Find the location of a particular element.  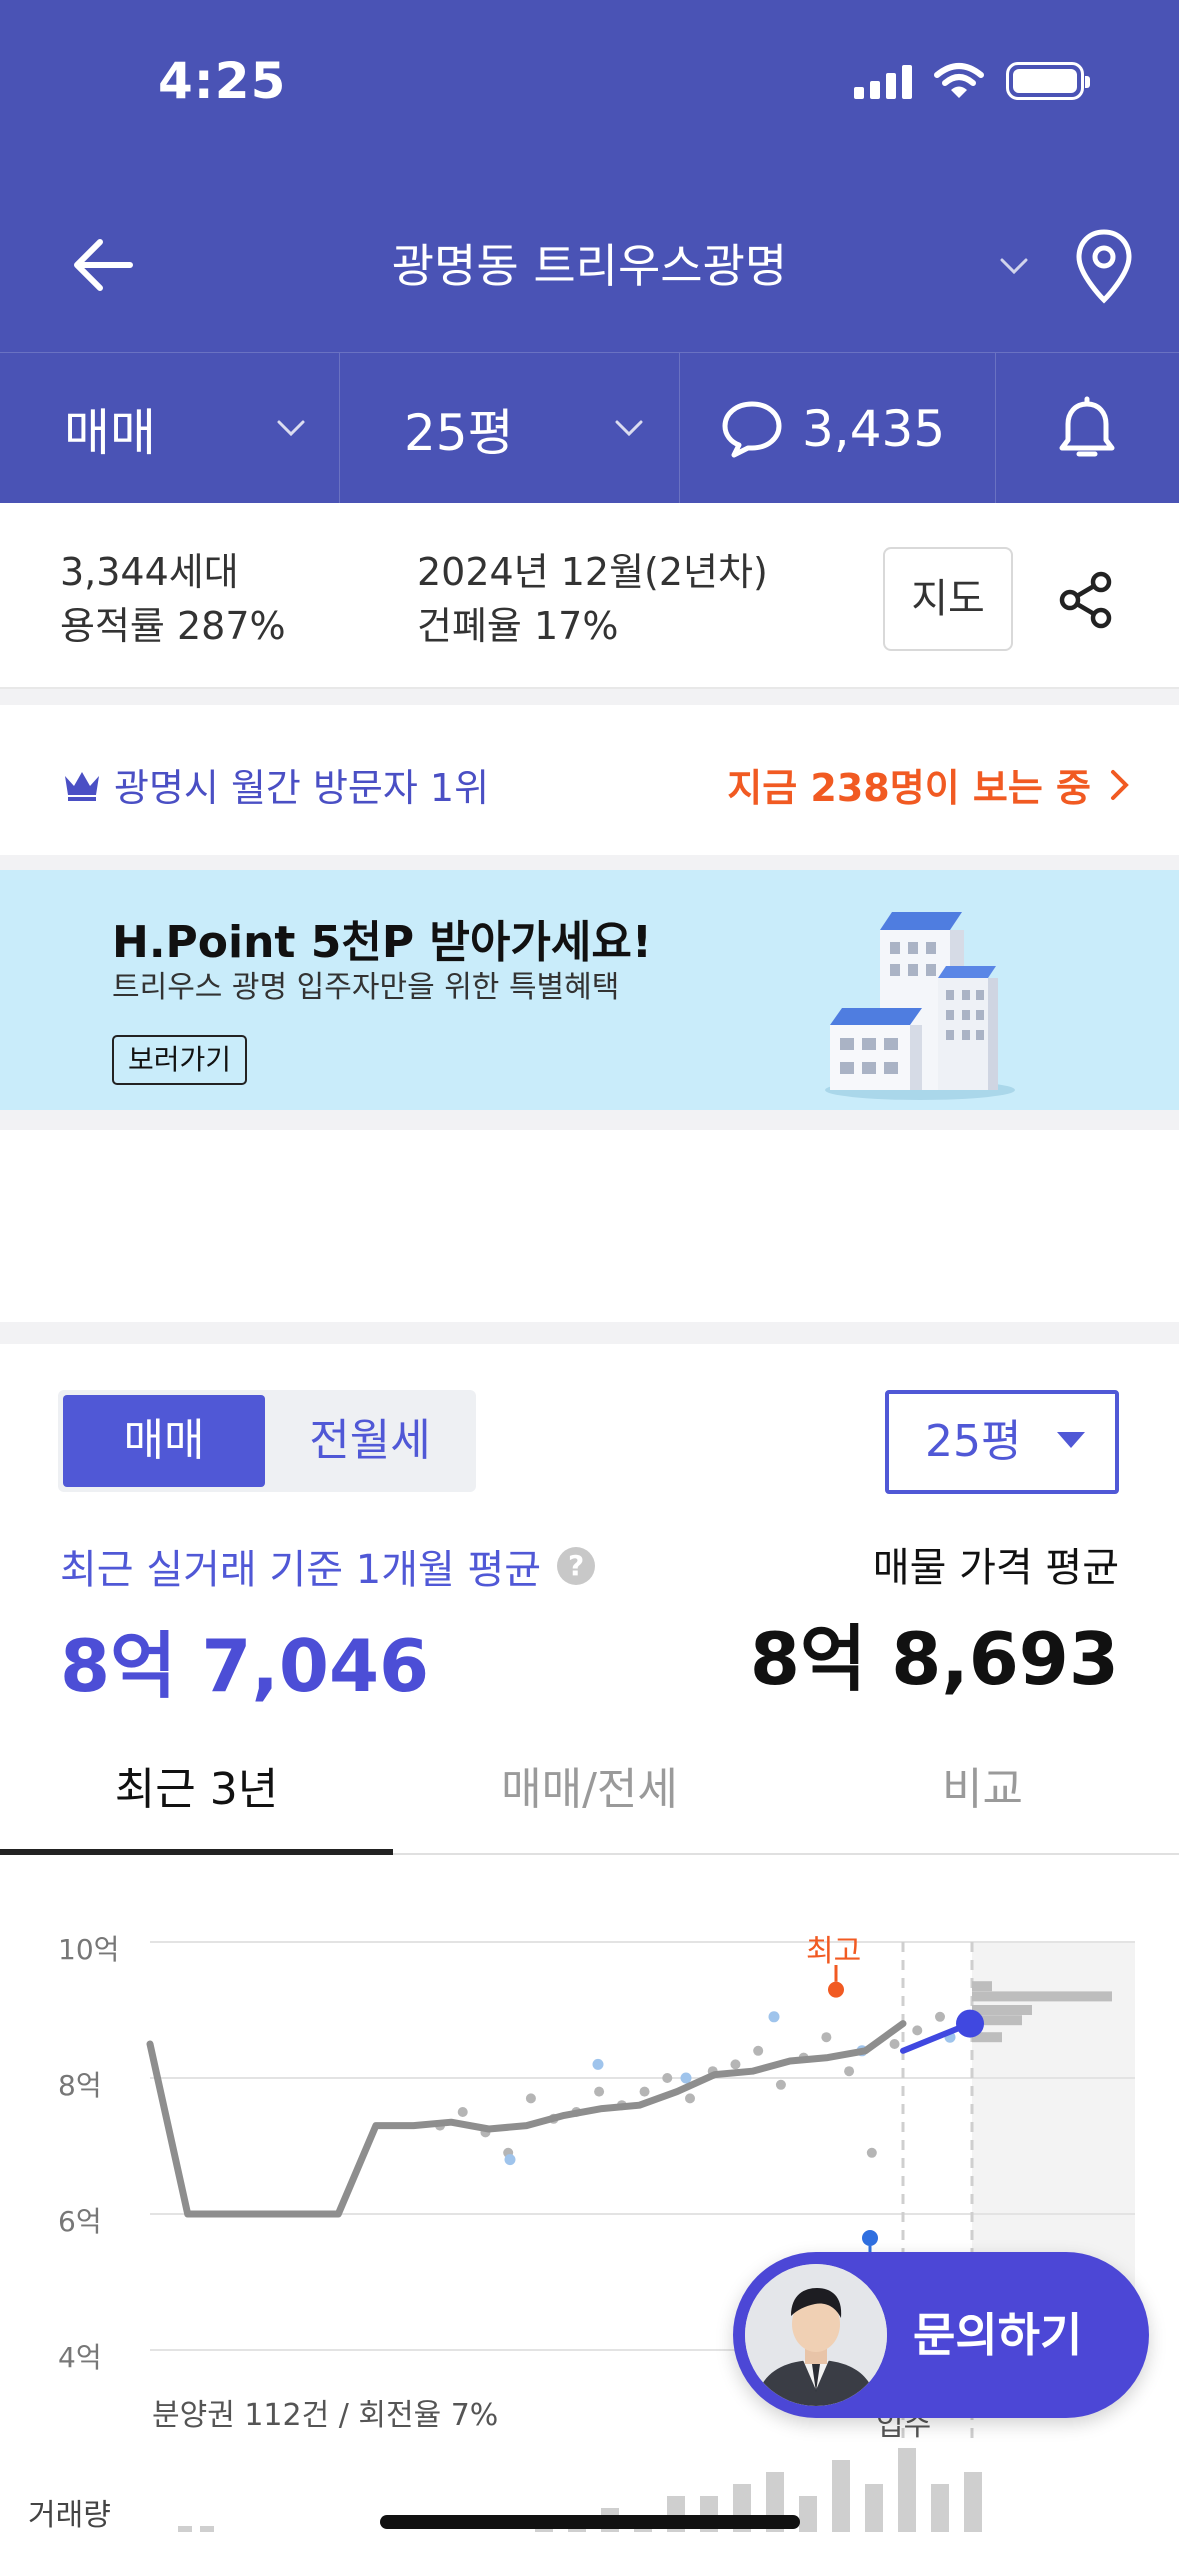

move-in-marker is located at coordinates (870, 2238).